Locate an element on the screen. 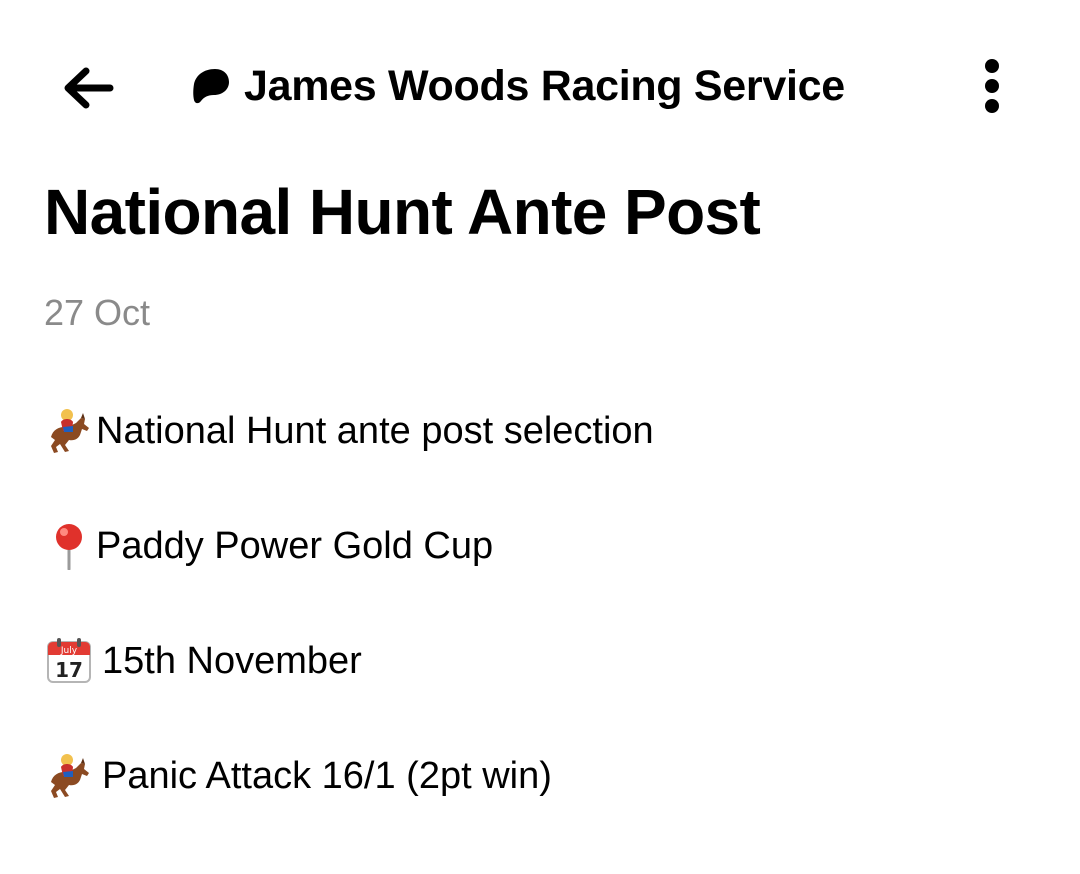 The image size is (1080, 874). post-line: Panic Attack 16/1 (2pt win) is located at coordinates (298, 776).